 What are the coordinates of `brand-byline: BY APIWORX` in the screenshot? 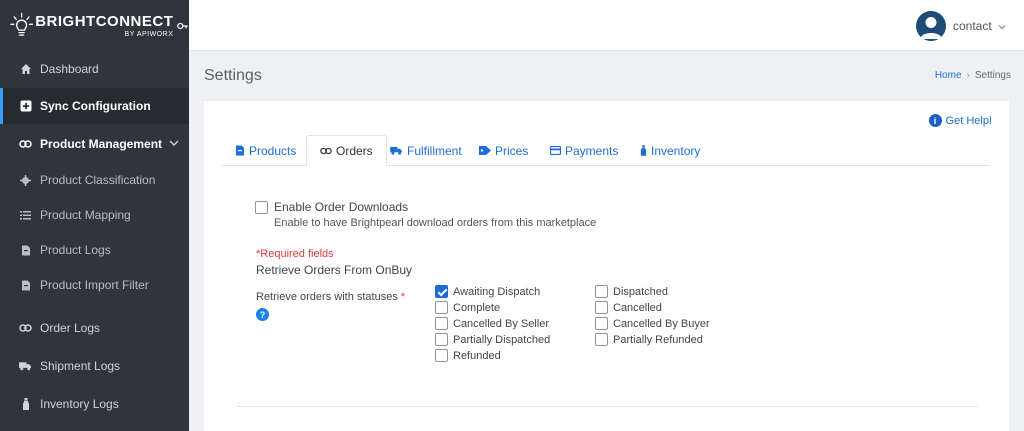 It's located at (149, 34).